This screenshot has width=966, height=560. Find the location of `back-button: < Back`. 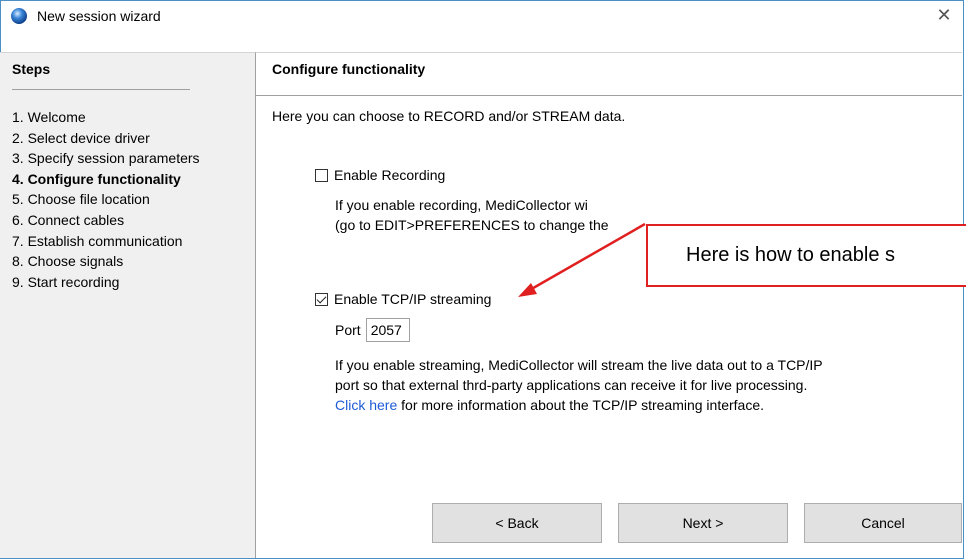

back-button: < Back is located at coordinates (517, 523).